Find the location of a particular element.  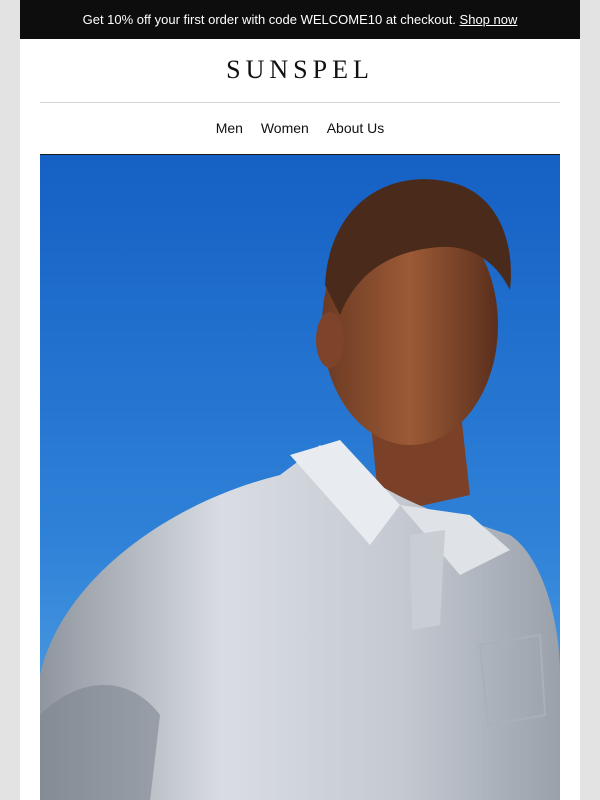

nav-item-about-us: About Us is located at coordinates (356, 128).